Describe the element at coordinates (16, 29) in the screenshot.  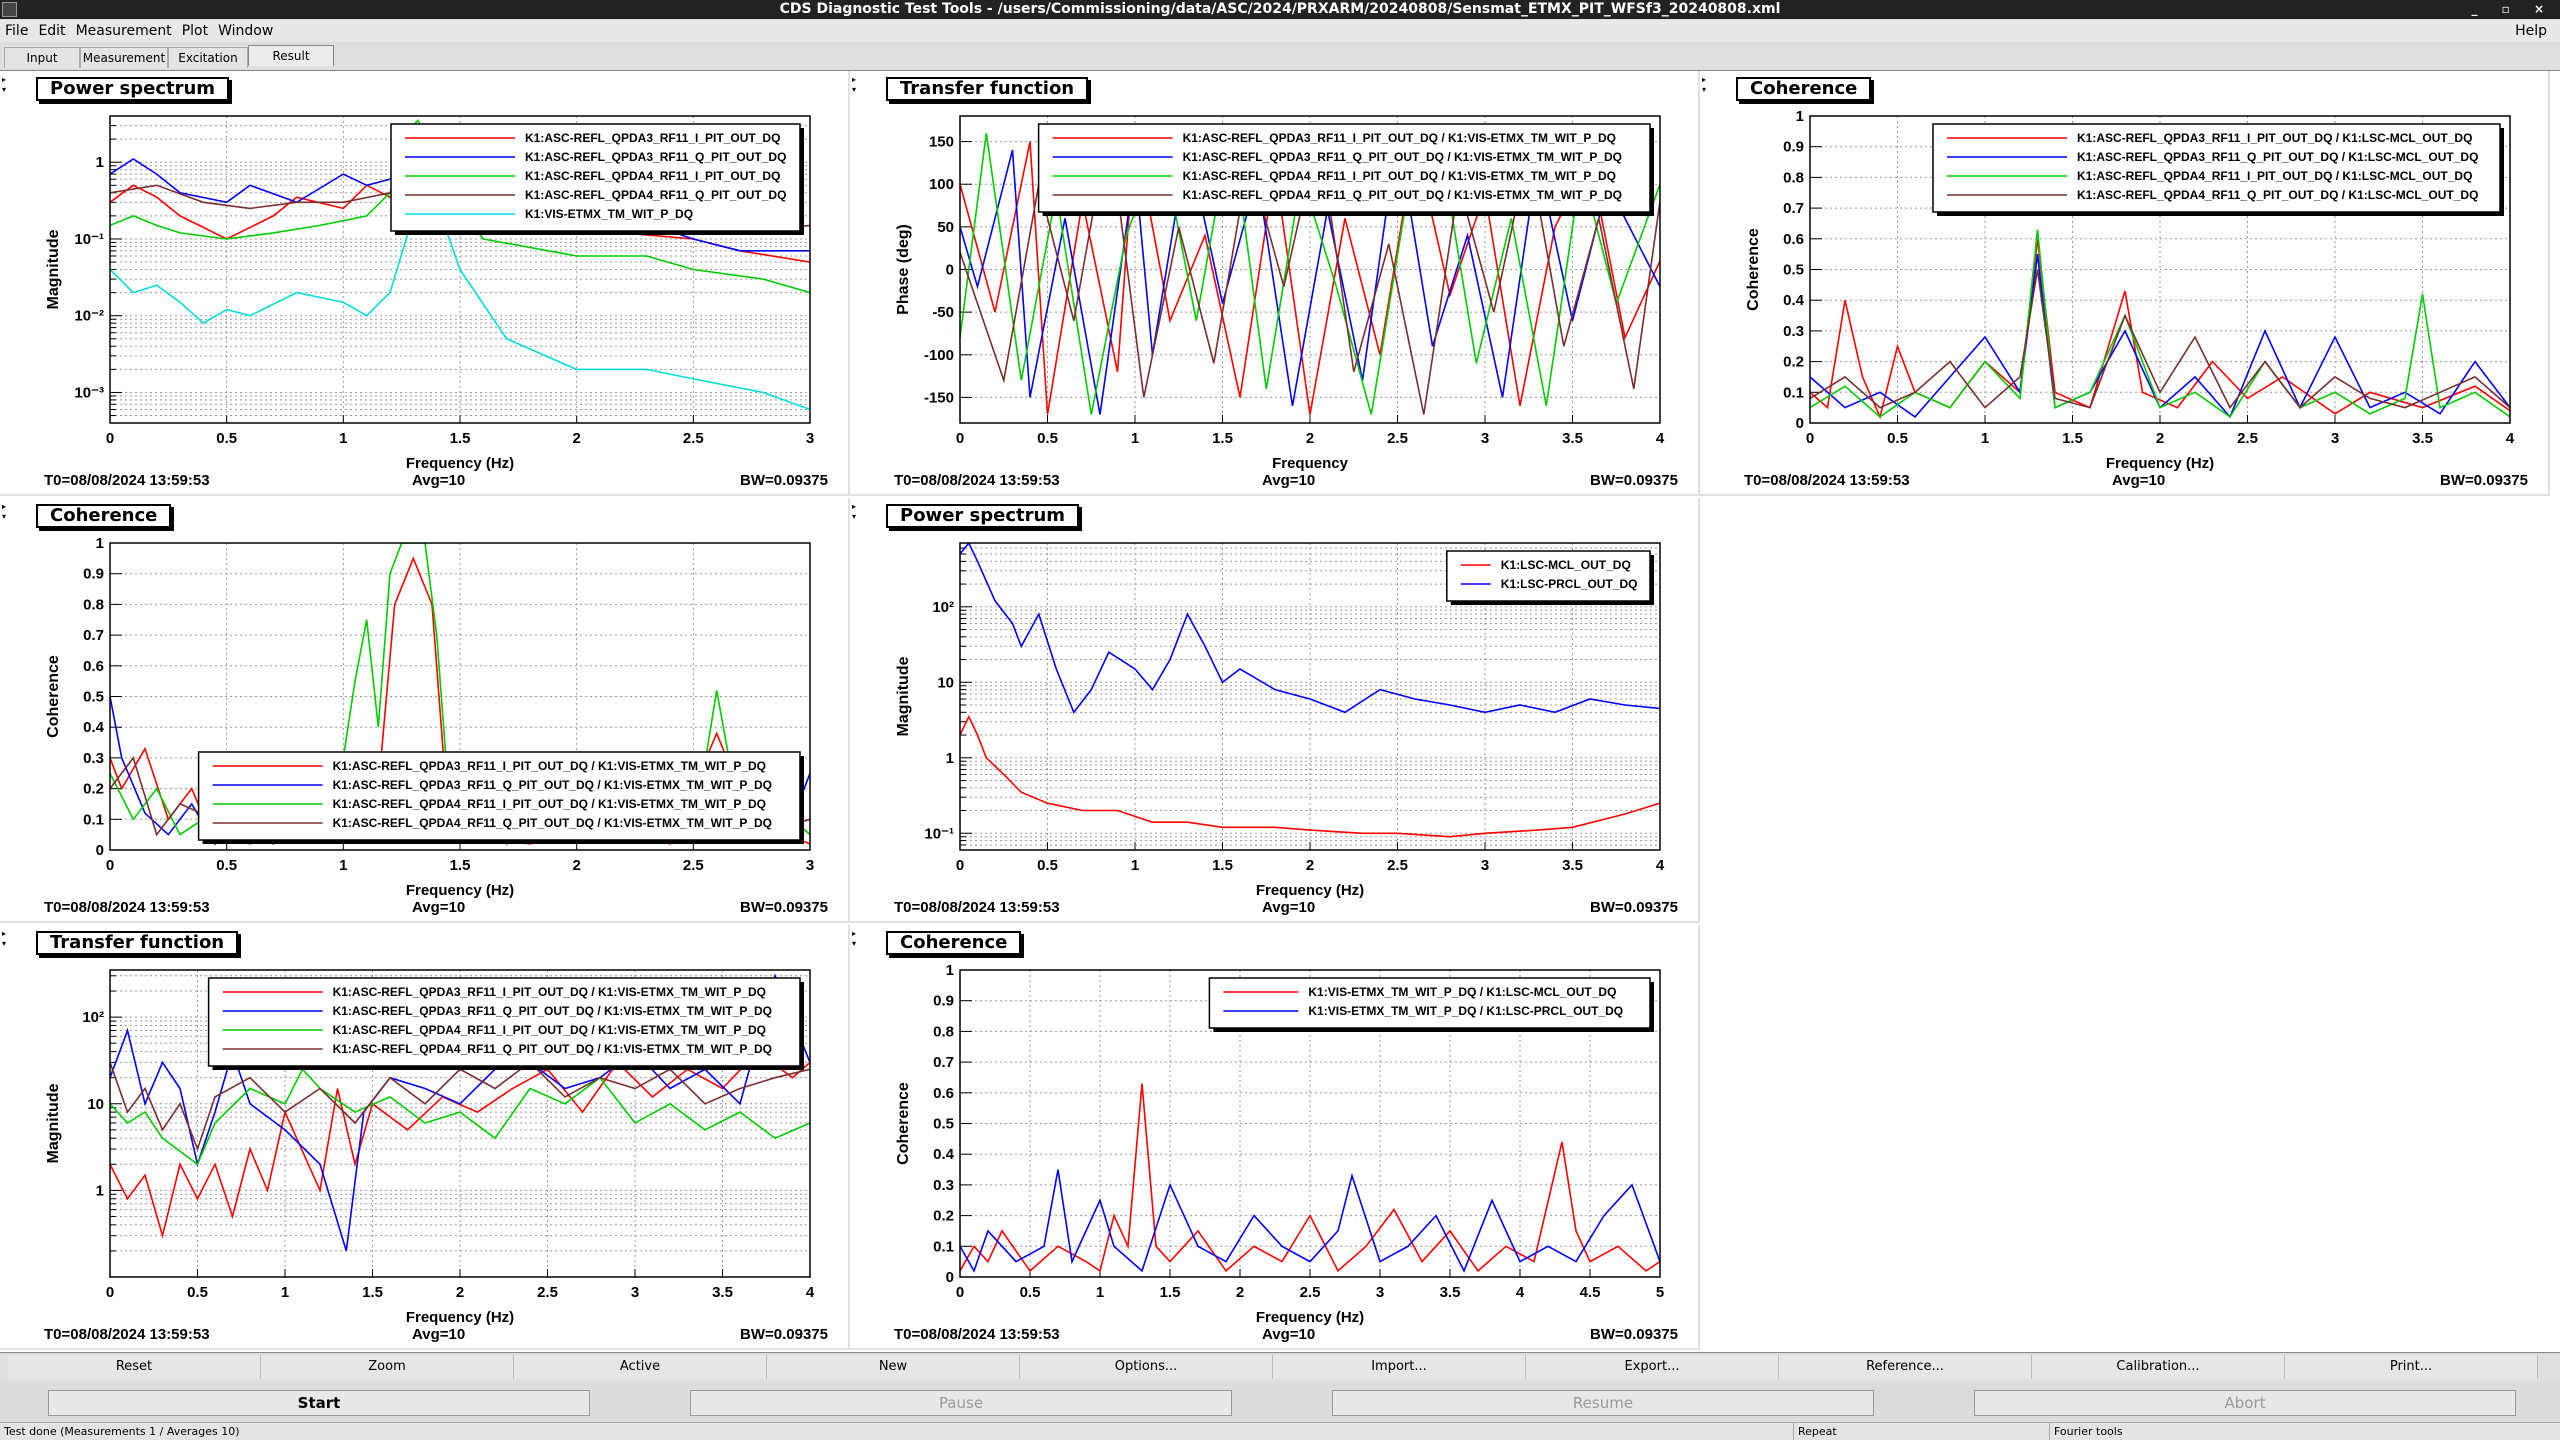
I see `menu-file: File` at that location.